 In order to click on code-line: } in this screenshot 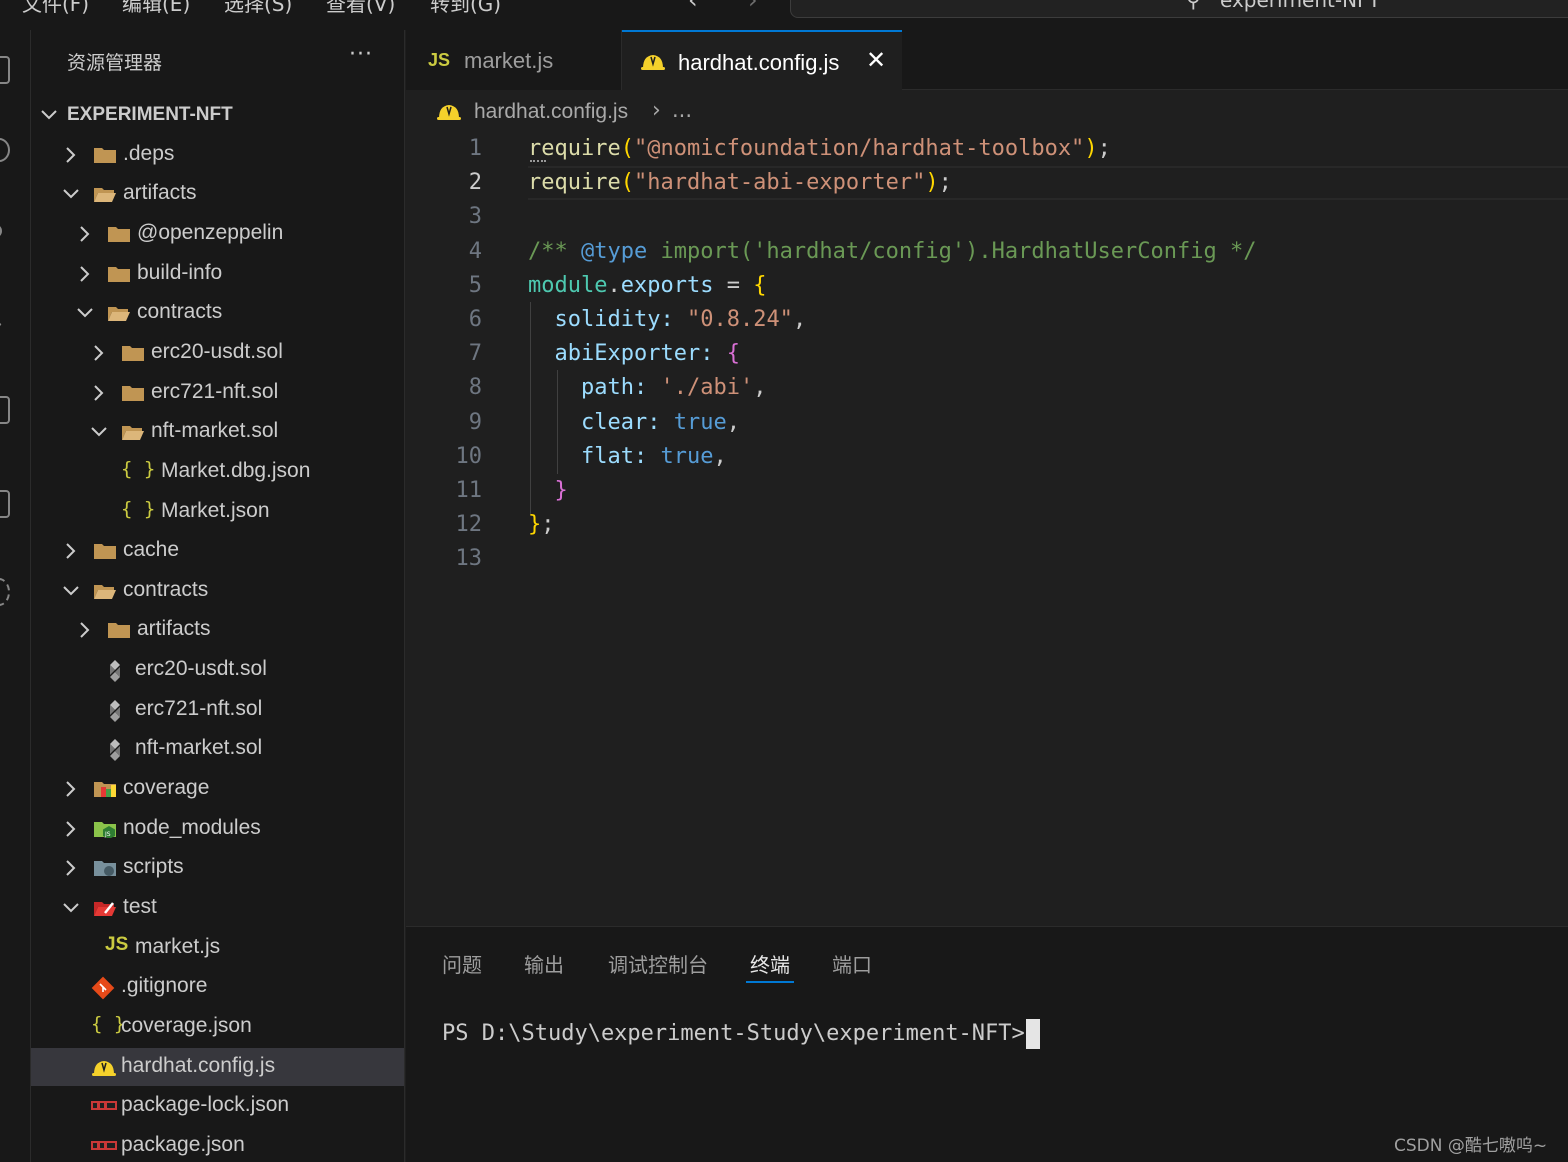, I will do `click(548, 490)`.